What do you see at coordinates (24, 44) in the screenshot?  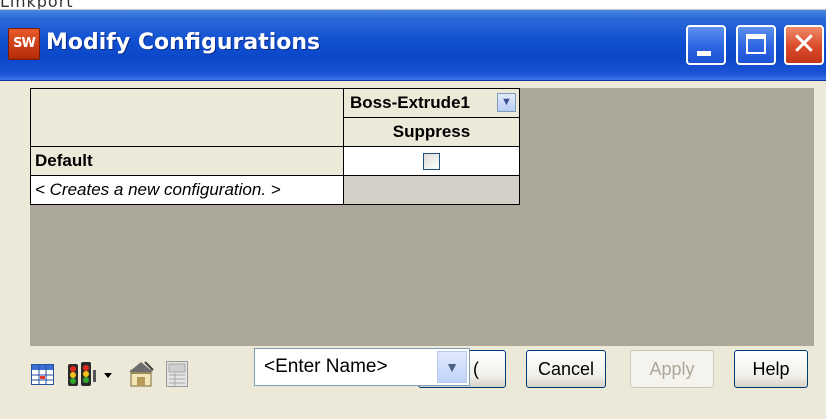 I see `solidworks-app-icon: SW` at bounding box center [24, 44].